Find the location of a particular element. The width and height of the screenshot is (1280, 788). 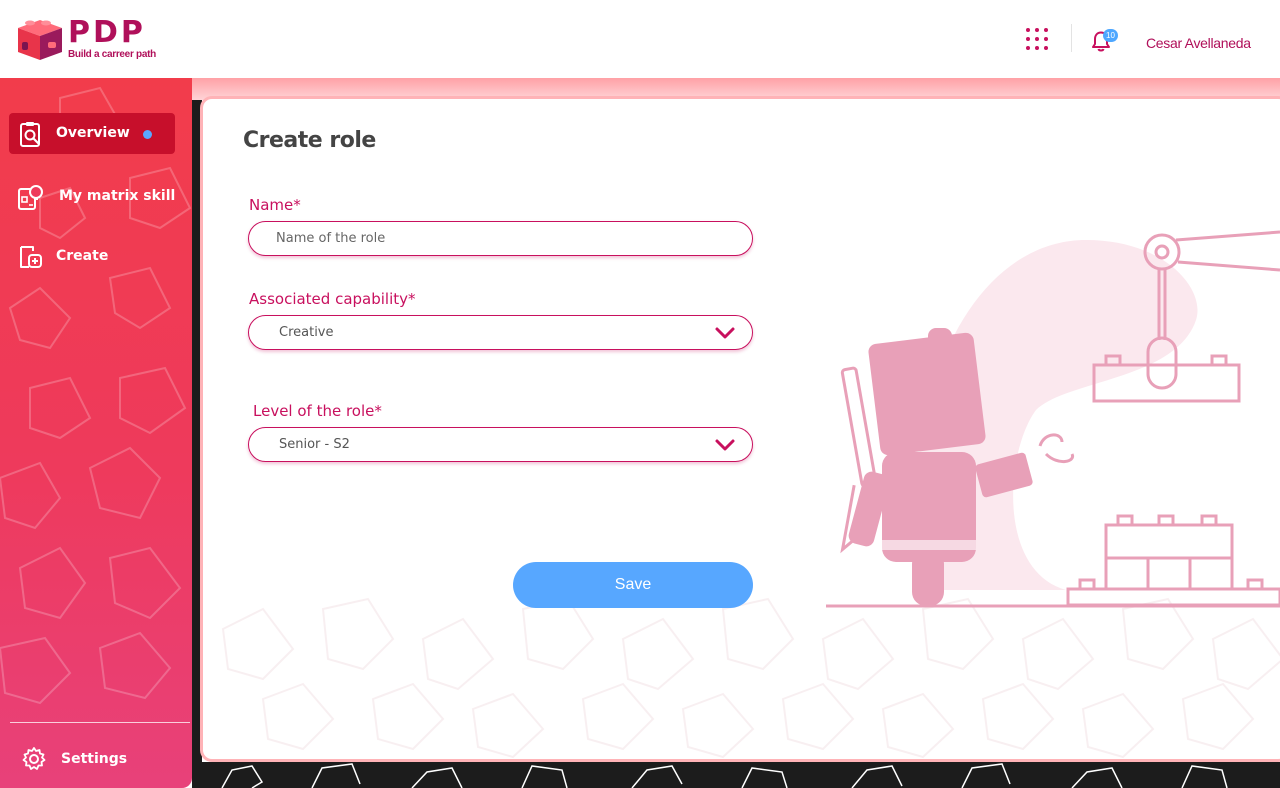

page-title: Create role is located at coordinates (309, 140).